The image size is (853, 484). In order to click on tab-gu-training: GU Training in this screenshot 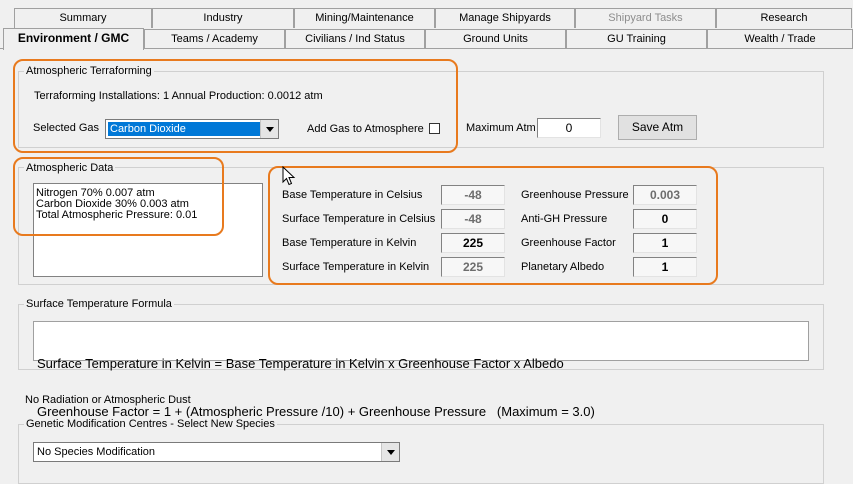, I will do `click(636, 39)`.